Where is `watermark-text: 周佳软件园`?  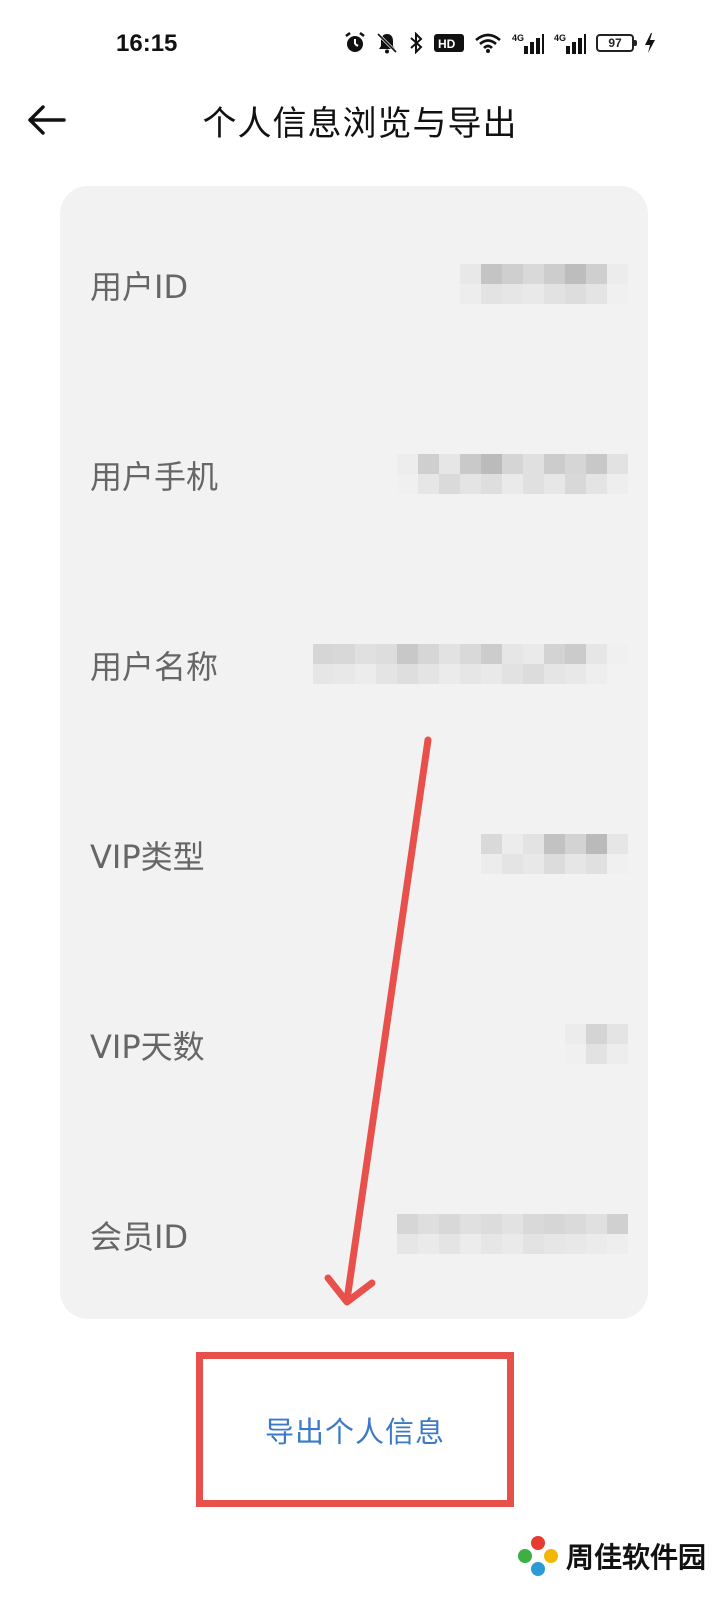 watermark-text: 周佳软件园 is located at coordinates (636, 1557).